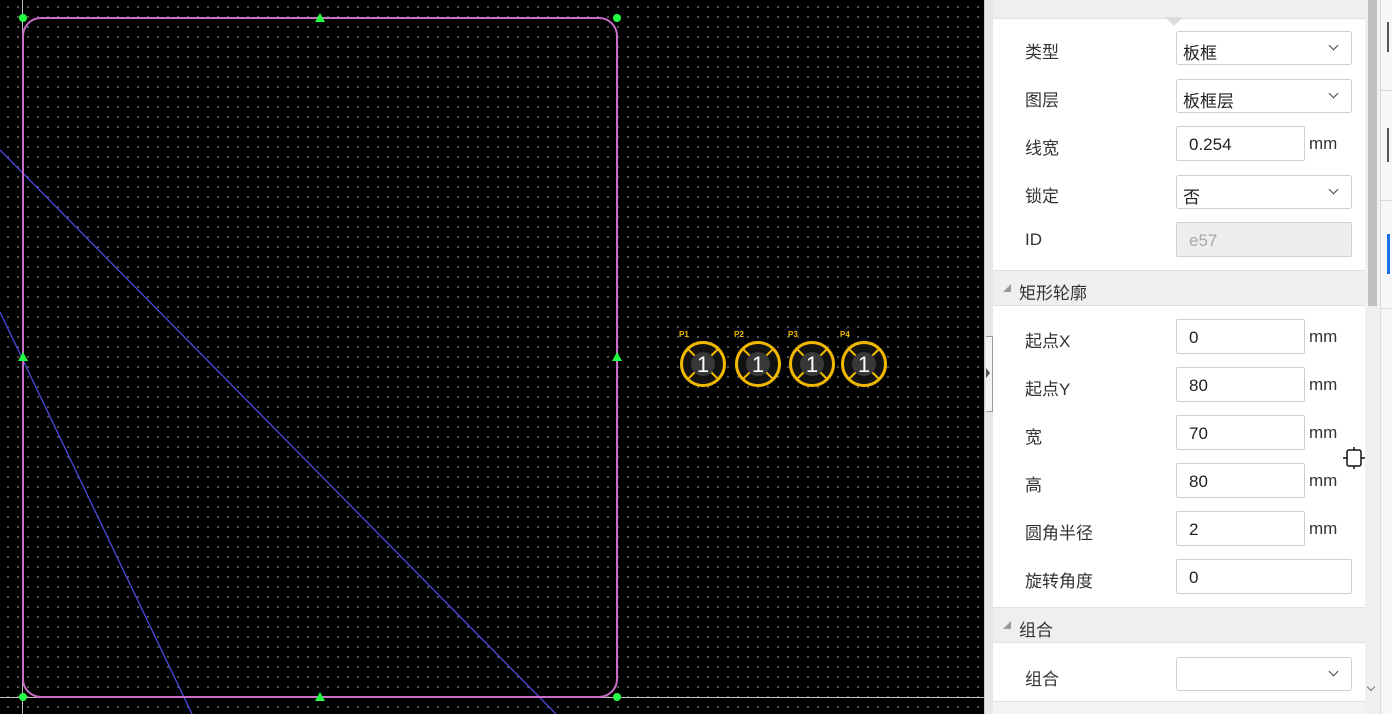 This screenshot has width=1392, height=714. Describe the element at coordinates (1372, 153) in the screenshot. I see `scrollbar-thumb` at that location.